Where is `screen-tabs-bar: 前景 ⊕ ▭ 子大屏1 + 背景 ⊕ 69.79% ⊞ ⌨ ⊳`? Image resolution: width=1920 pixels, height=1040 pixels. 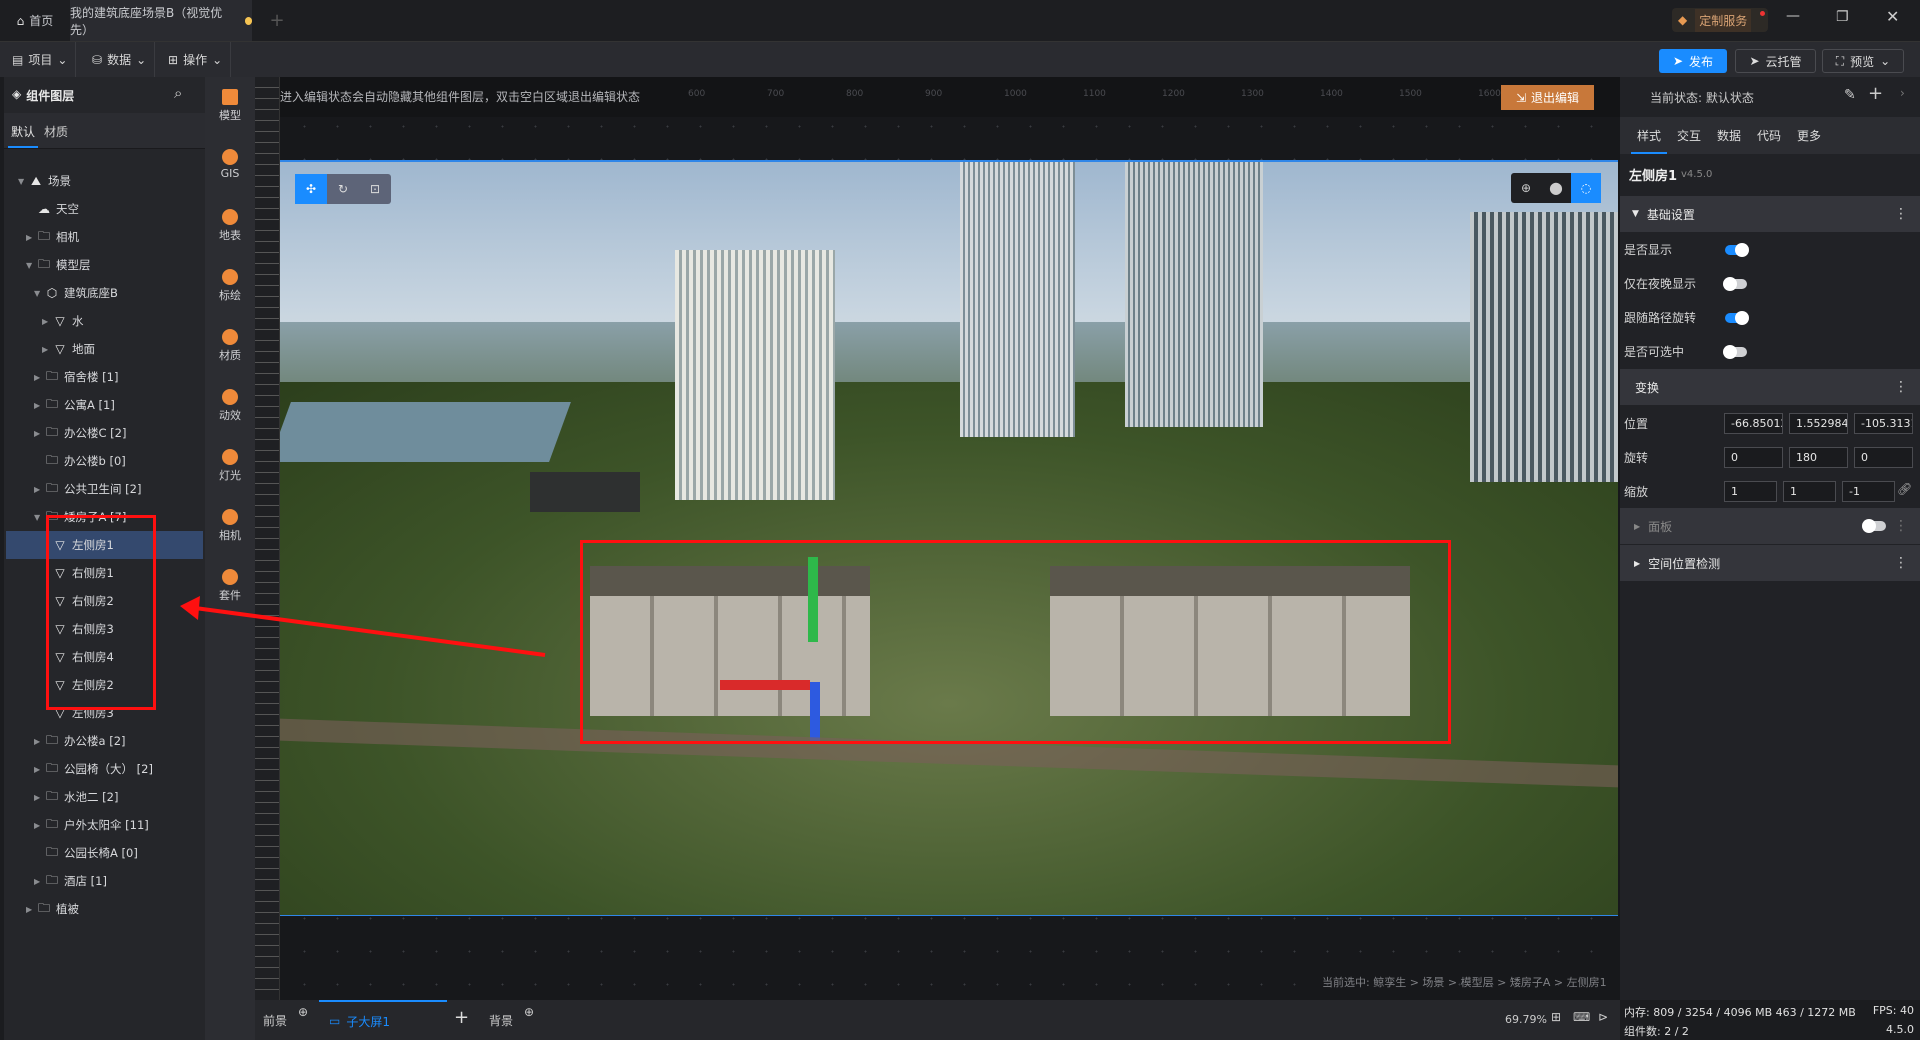 screen-tabs-bar: 前景 ⊕ ▭ 子大屏1 + 背景 ⊕ 69.79% ⊞ ⌨ ⊳ is located at coordinates (937, 1020).